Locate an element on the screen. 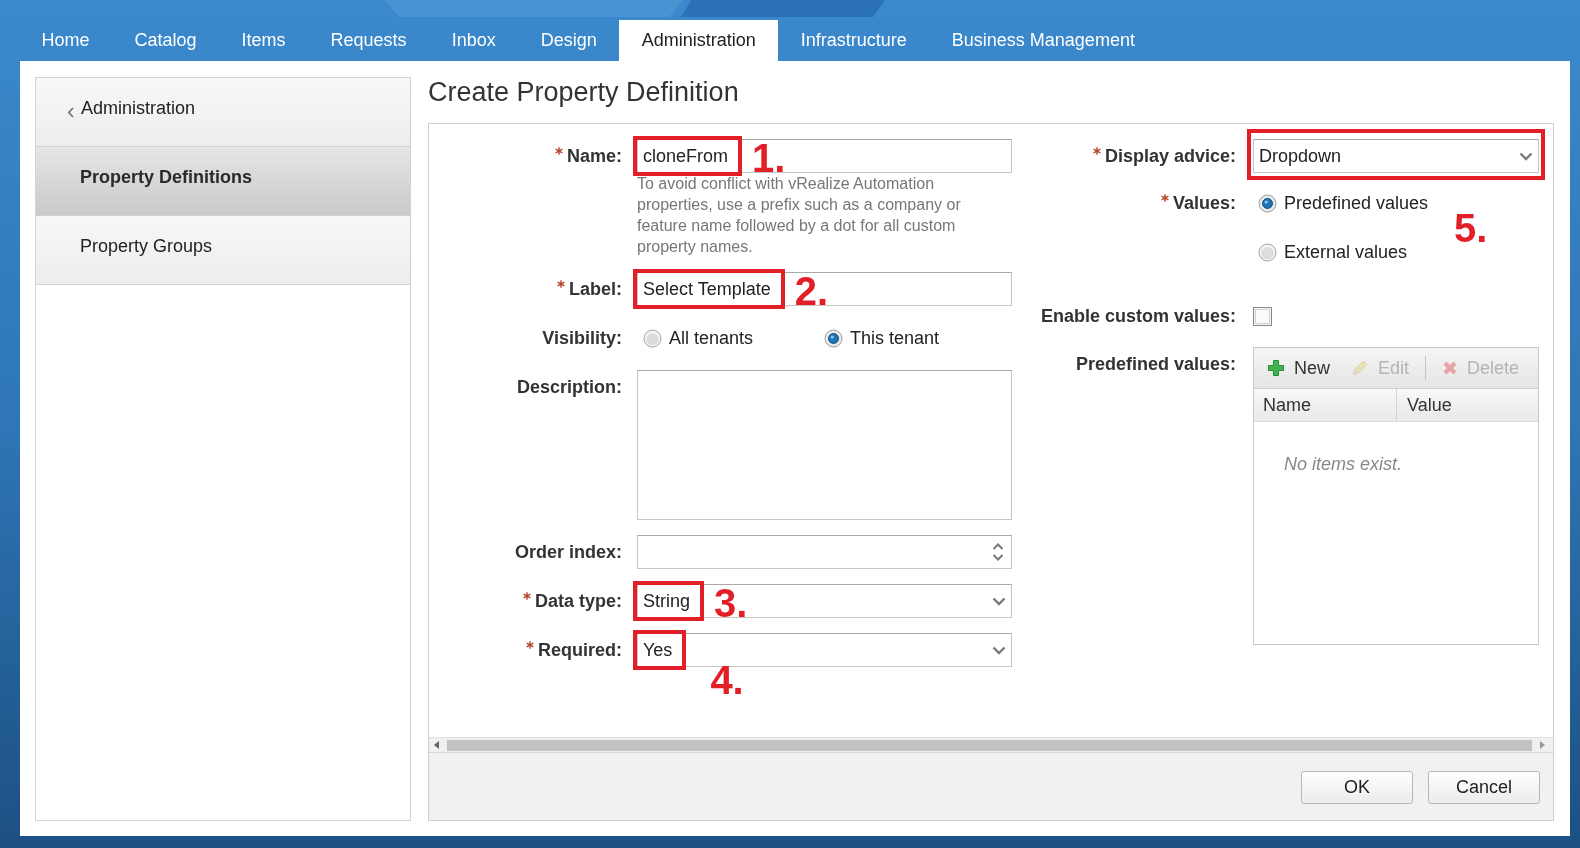 This screenshot has width=1580, height=848. column-header: Name is located at coordinates (1325, 405).